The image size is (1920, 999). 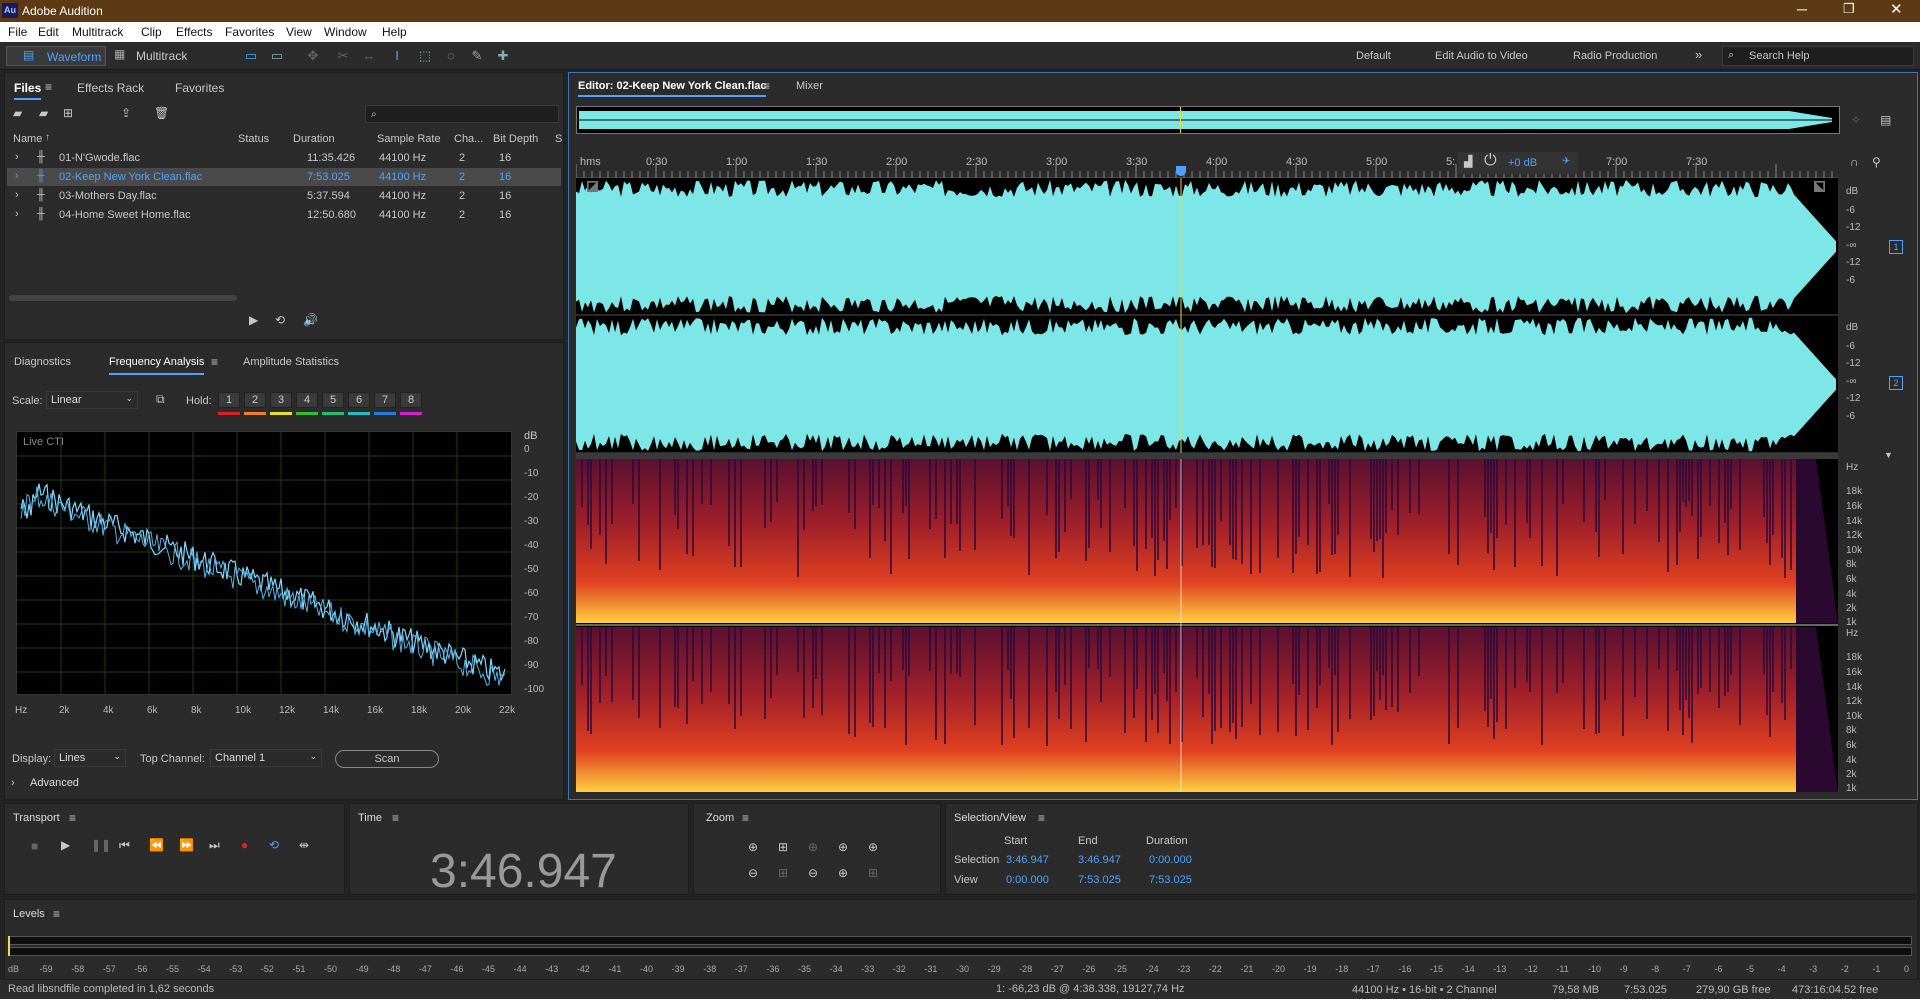 I want to click on autoplay-icon: 🔊, so click(x=310, y=320).